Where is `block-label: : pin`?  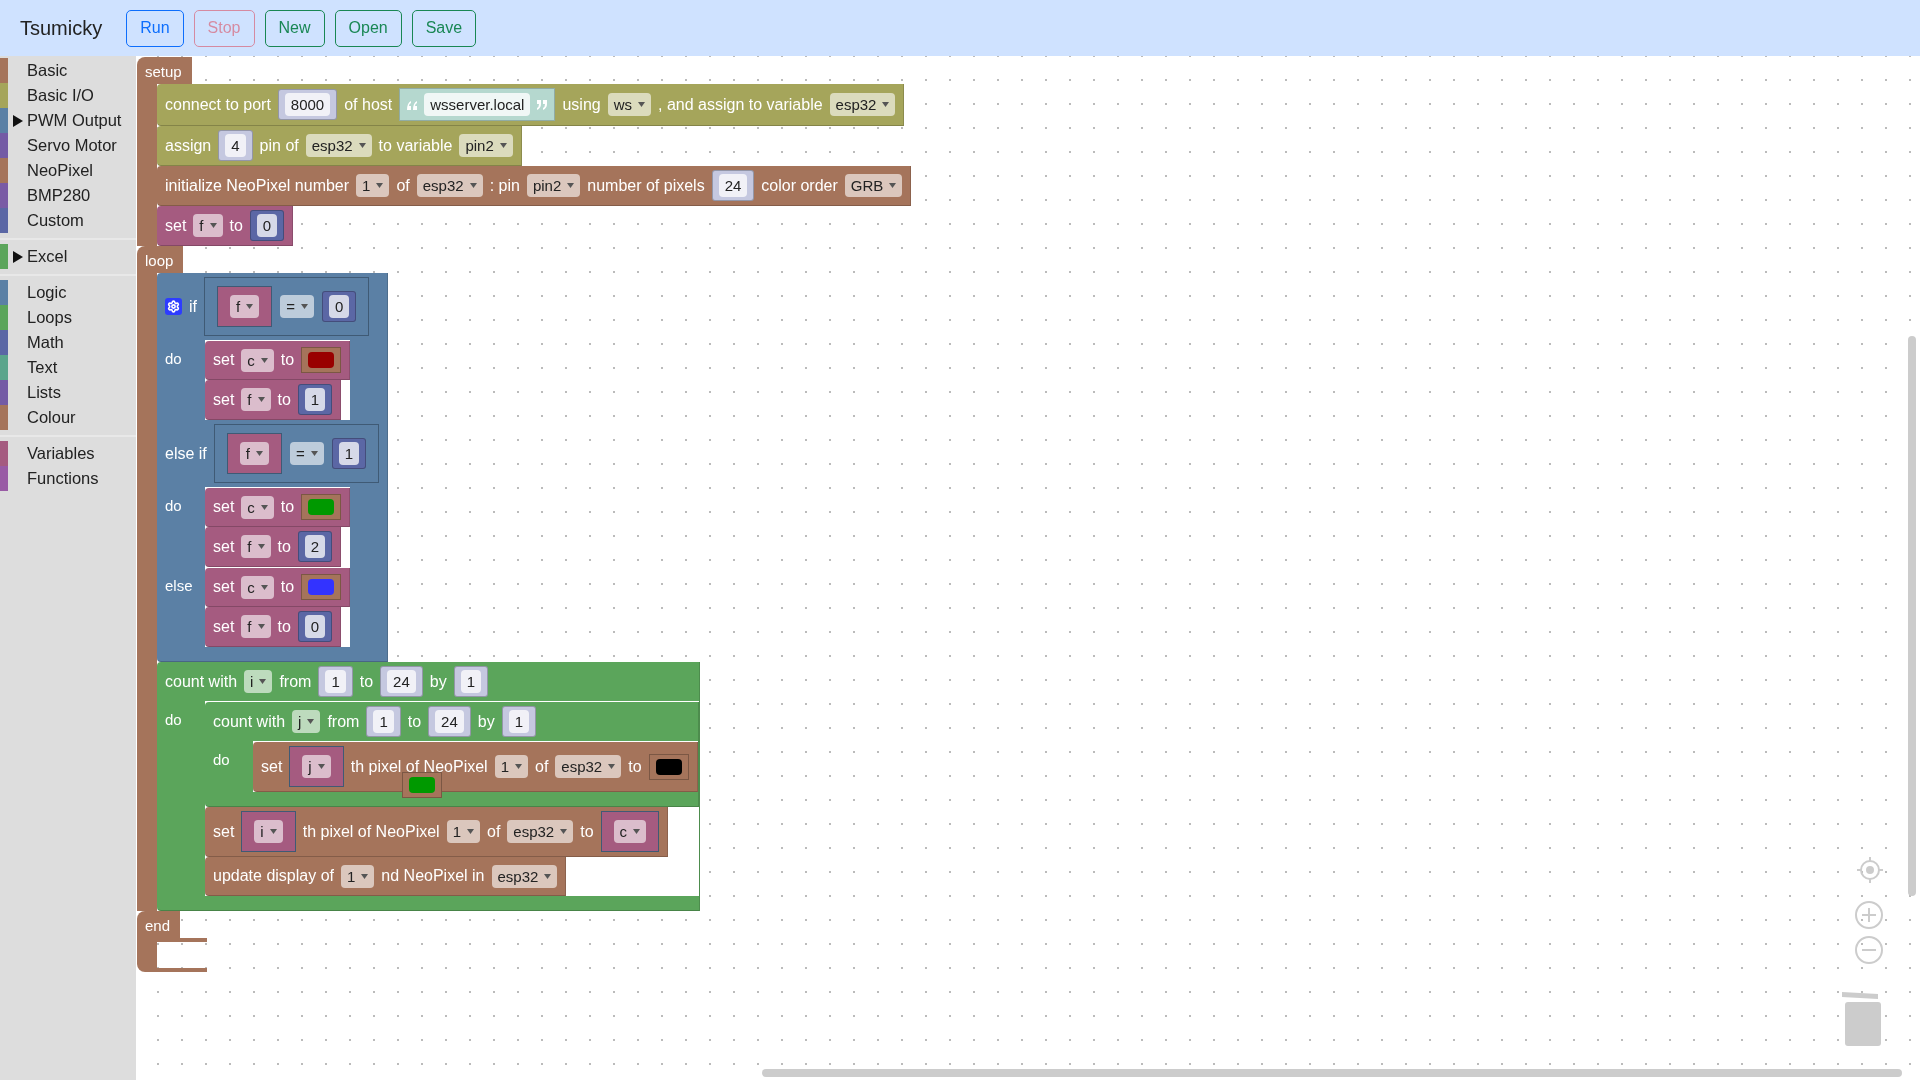 block-label: : pin is located at coordinates (504, 185).